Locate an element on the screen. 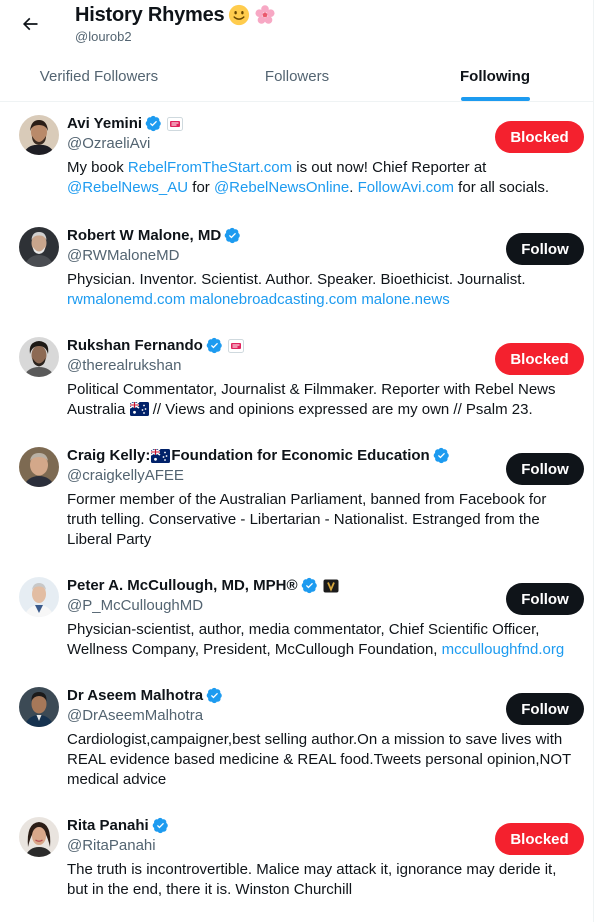 This screenshot has height=922, width=594. slightly-smiling-face-icon is located at coordinates (239, 15).